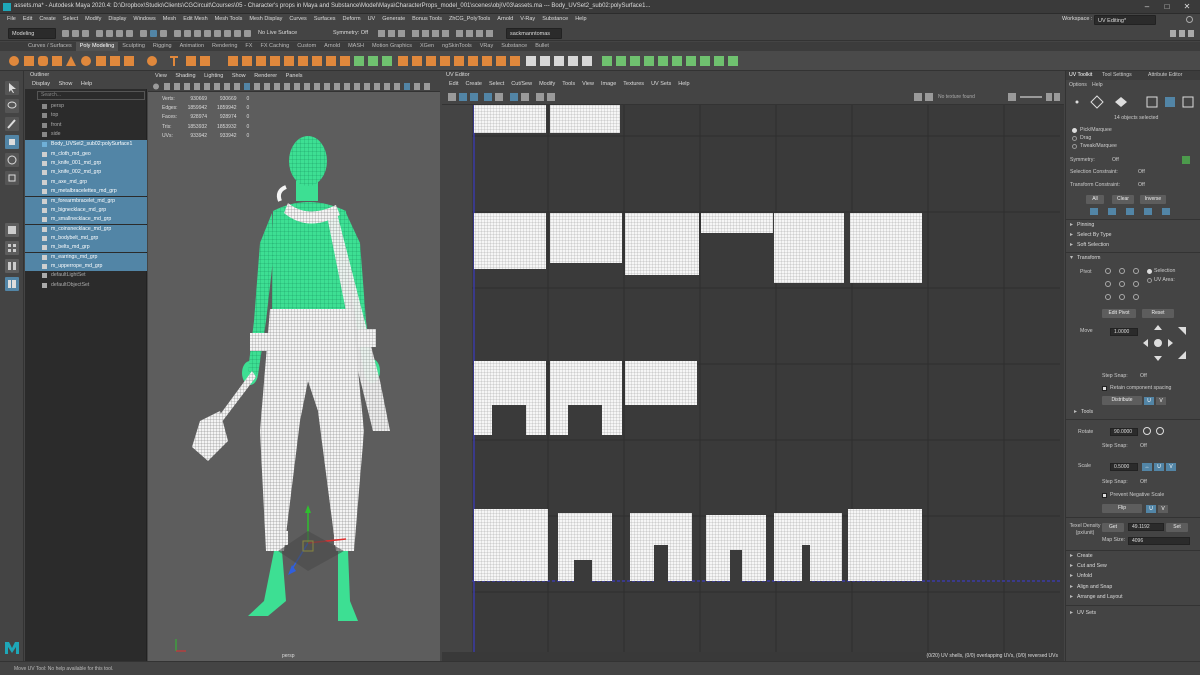  Describe the element at coordinates (1133, 613) in the screenshot. I see `section-uv-sets: UV Sets` at that location.